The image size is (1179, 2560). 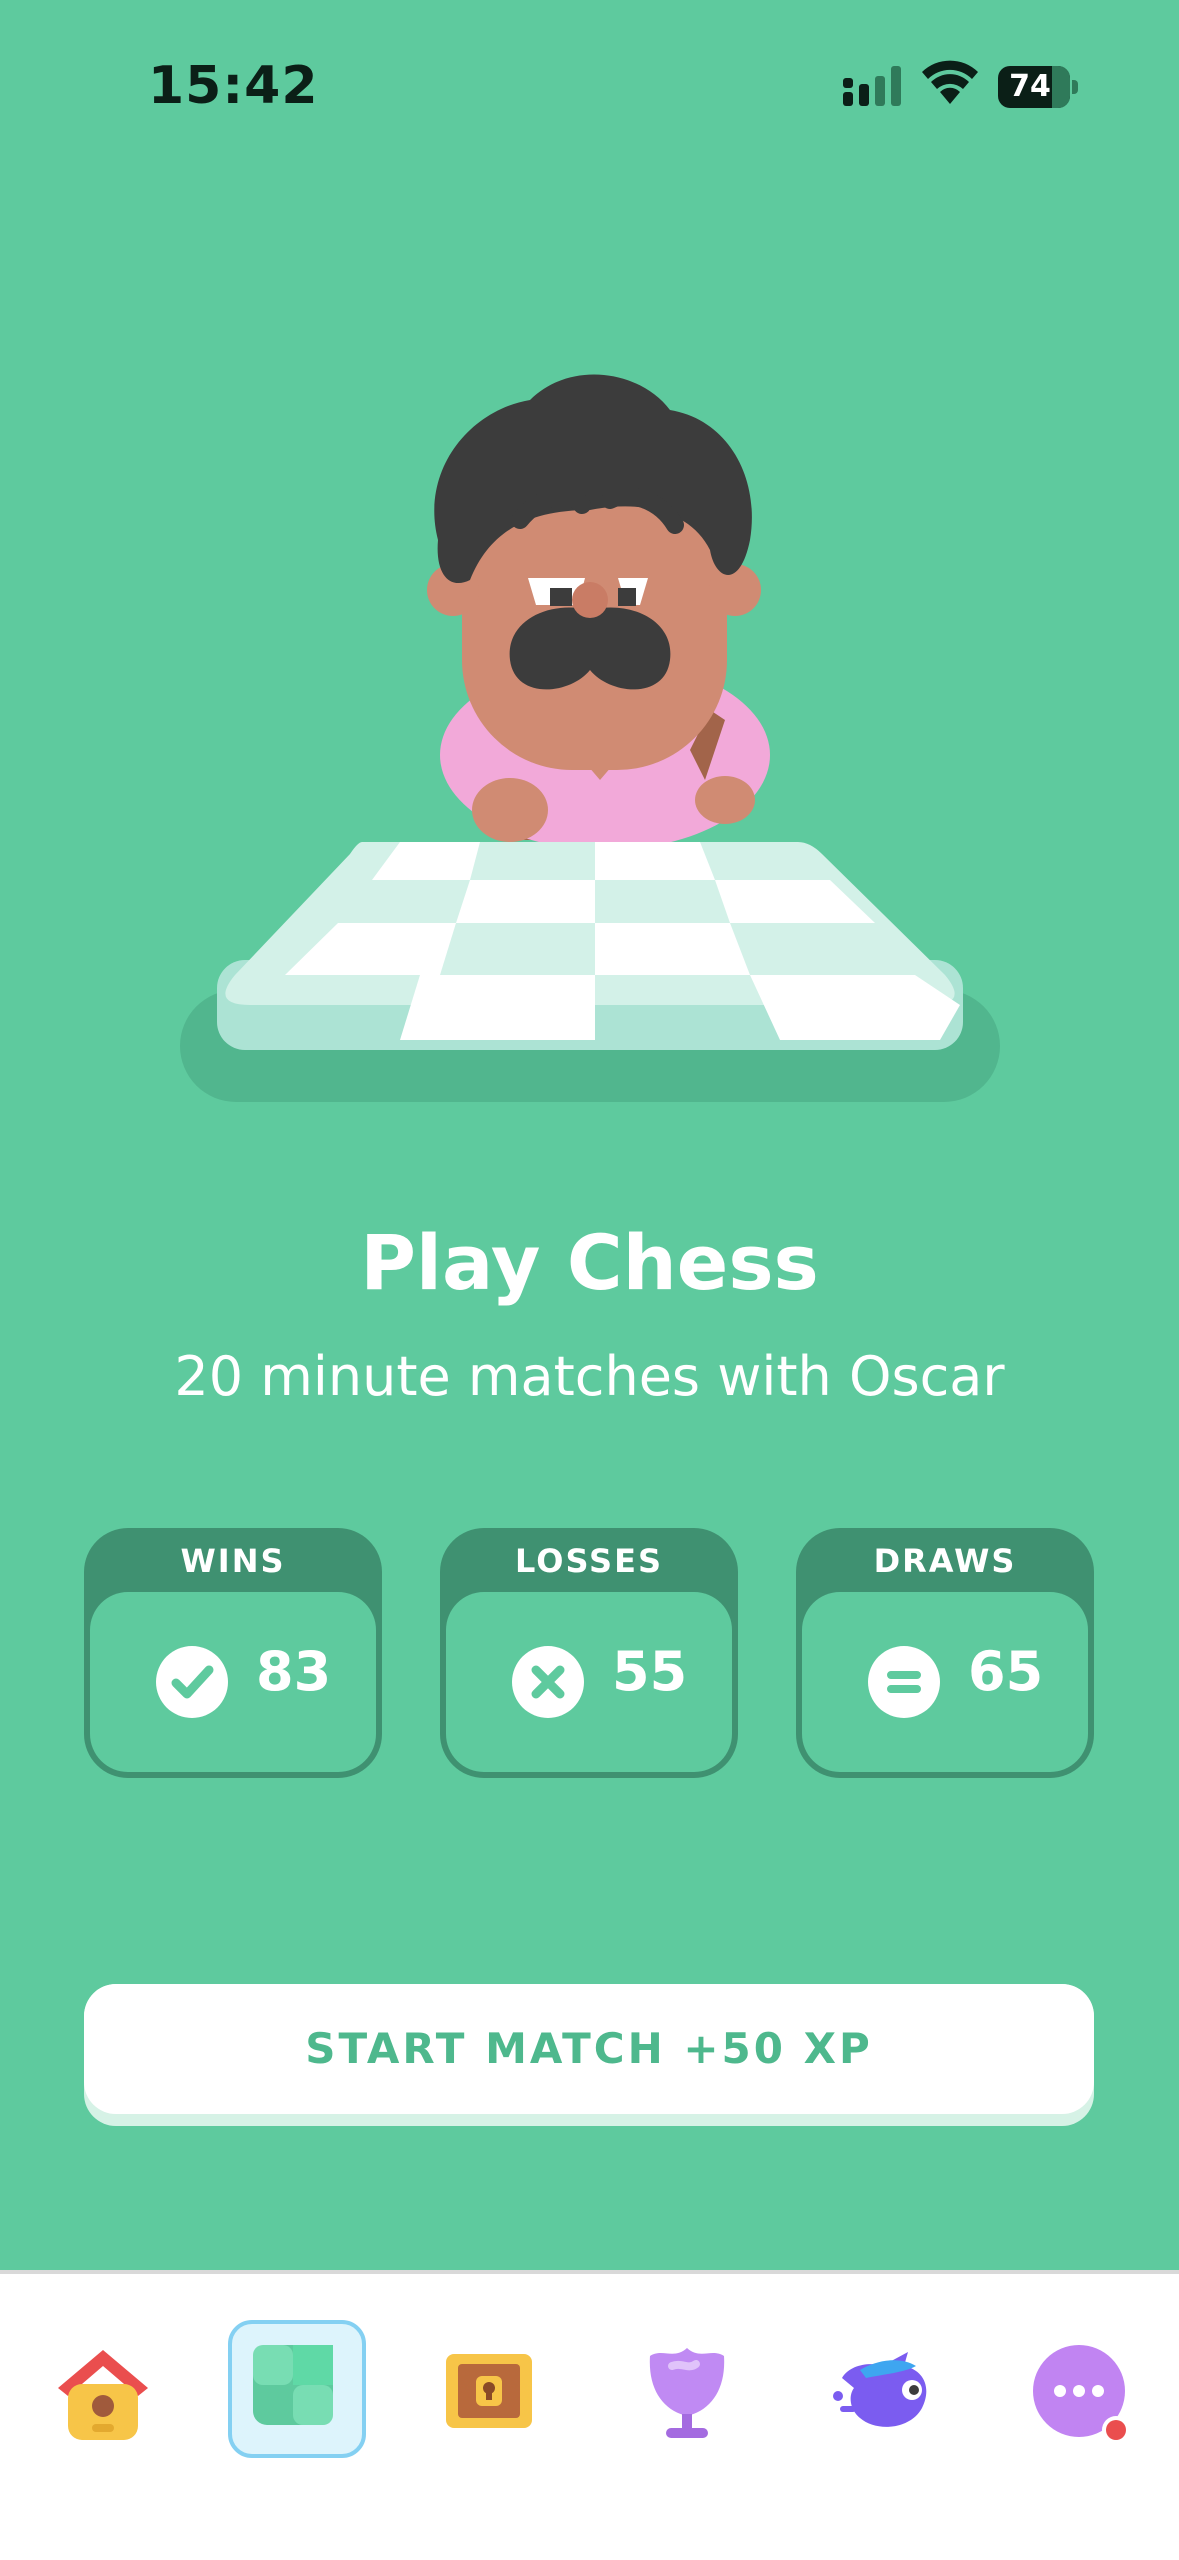 I want to click on bottom-tab-bar, so click(x=589, y=2415).